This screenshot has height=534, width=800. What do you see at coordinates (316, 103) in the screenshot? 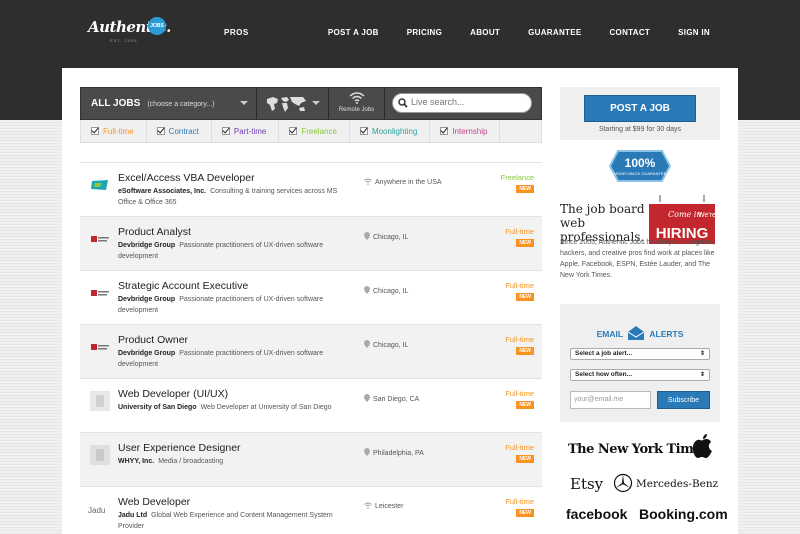
I see `chevron-down-icon` at bounding box center [316, 103].